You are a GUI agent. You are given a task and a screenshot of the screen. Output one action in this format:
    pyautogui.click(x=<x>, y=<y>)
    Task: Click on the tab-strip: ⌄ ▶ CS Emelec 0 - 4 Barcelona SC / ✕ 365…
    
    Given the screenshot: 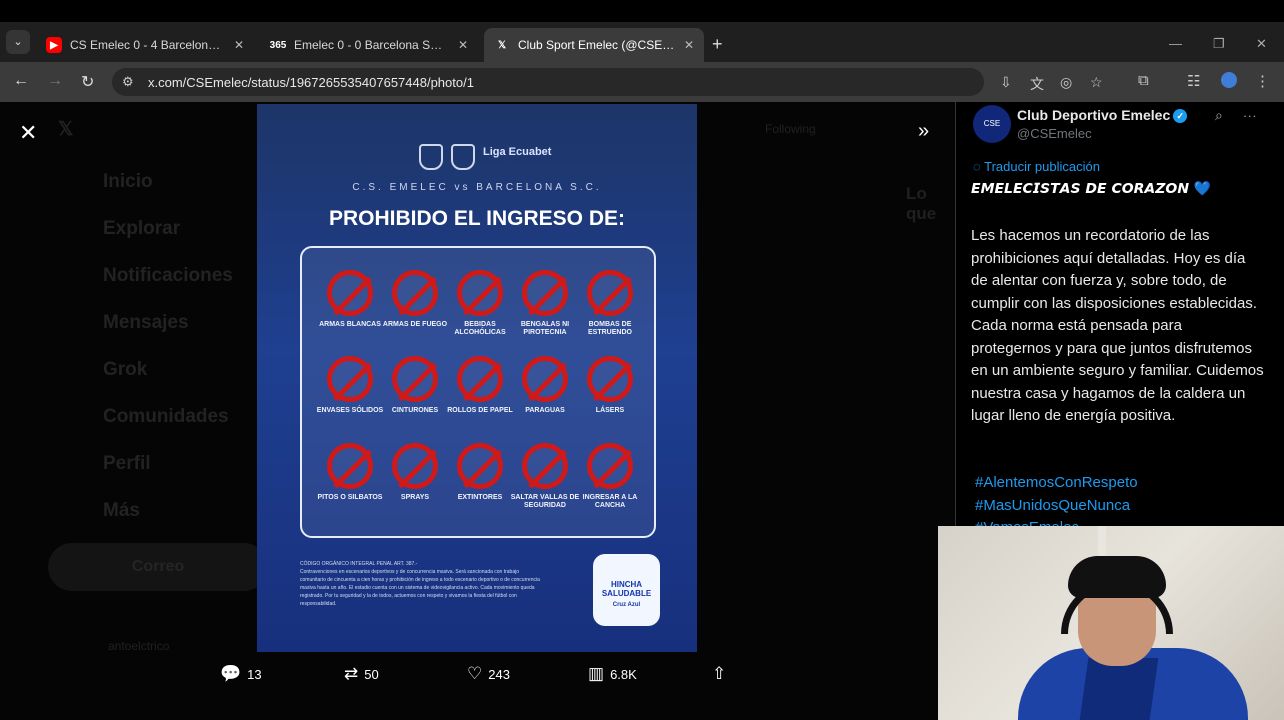 What is the action you would take?
    pyautogui.click(x=642, y=42)
    